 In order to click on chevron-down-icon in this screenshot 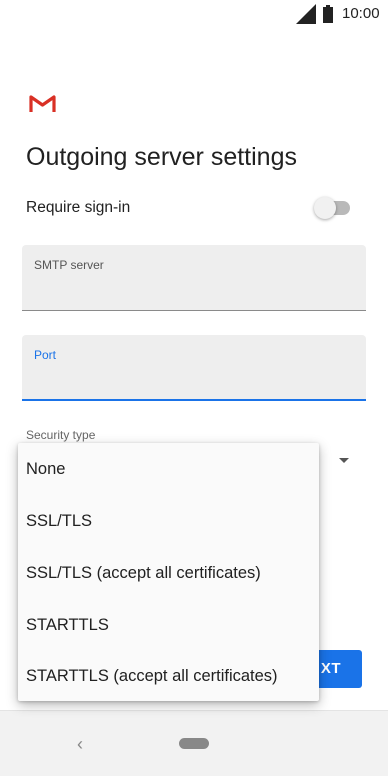, I will do `click(344, 460)`.